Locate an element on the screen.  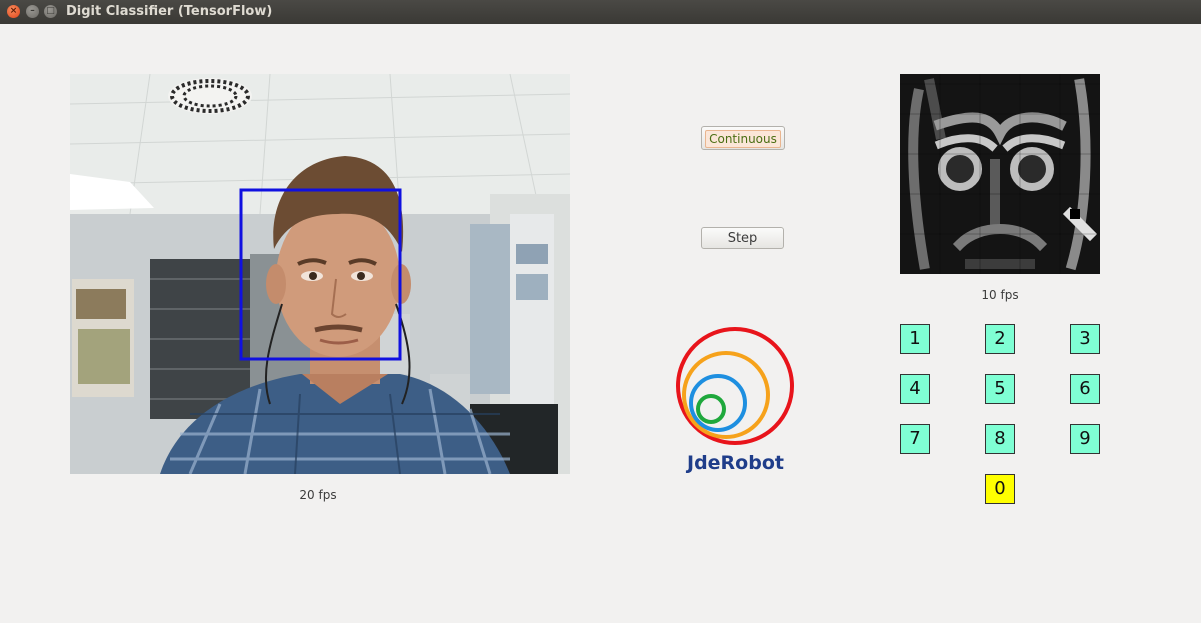
jderobot-logo-image: JdeRobot is located at coordinates (735, 400).